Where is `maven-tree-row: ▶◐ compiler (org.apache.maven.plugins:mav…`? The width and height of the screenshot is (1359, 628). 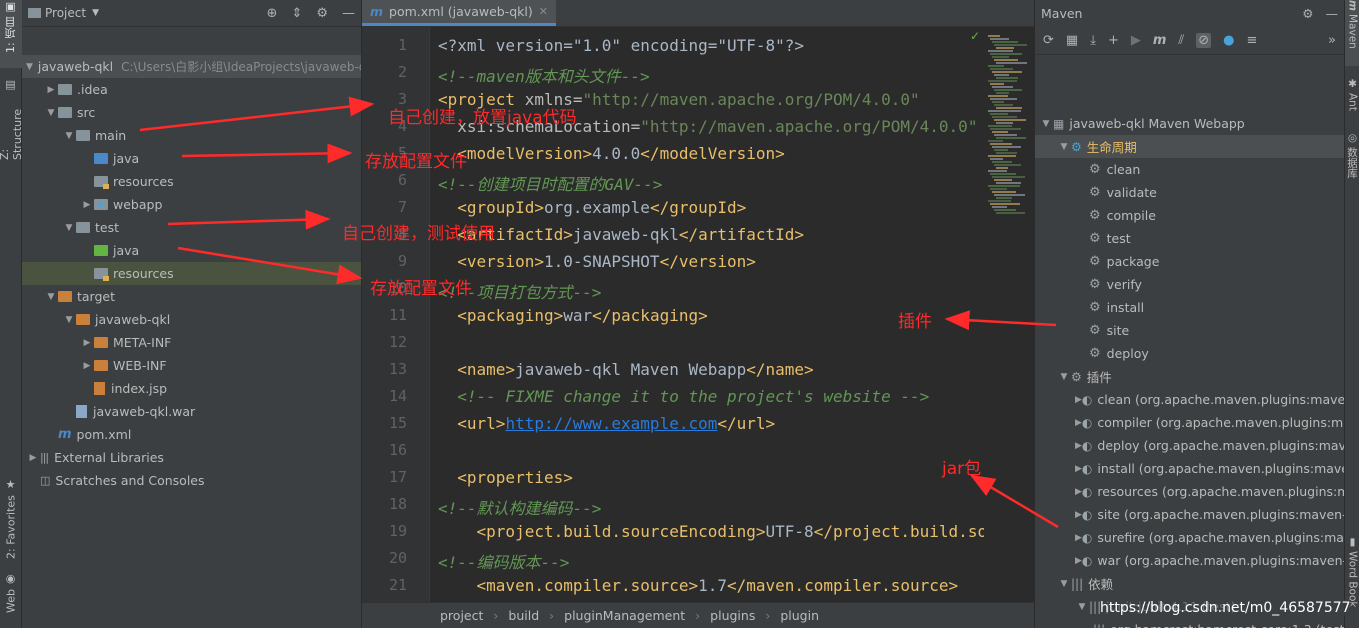
maven-tree-row: ▶◐ compiler (org.apache.maven.plugins:mav… is located at coordinates (1189, 422).